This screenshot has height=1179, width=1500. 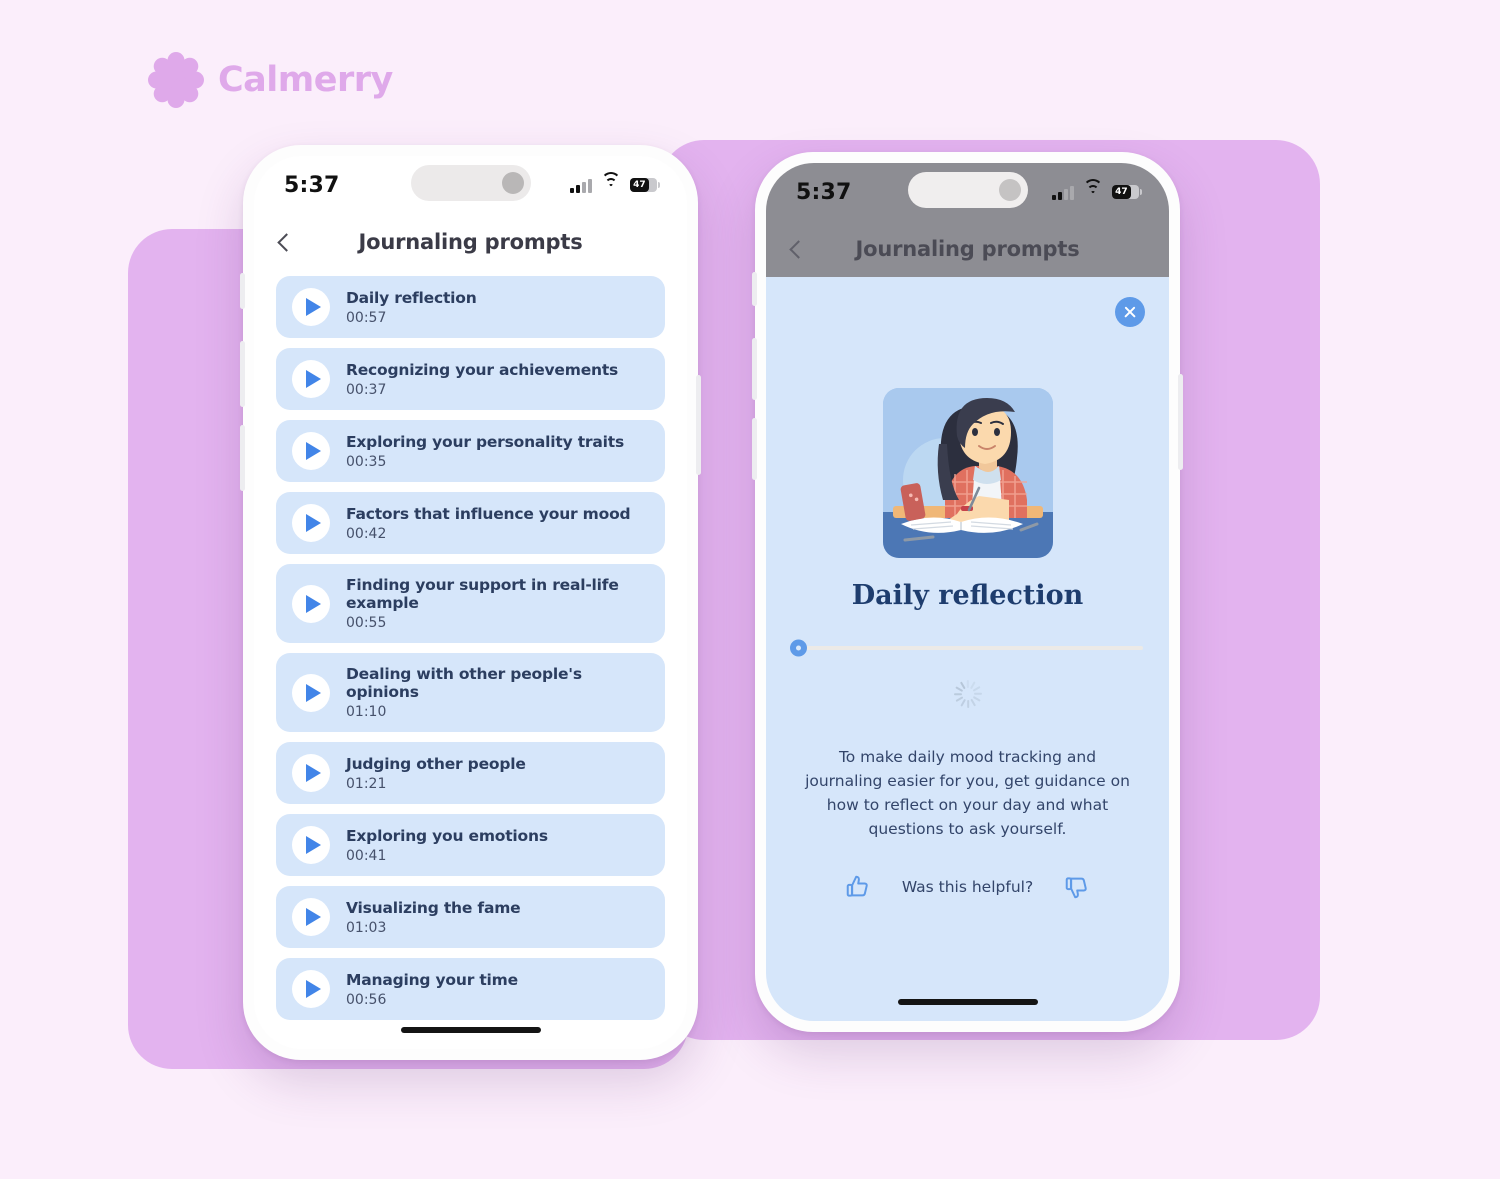 What do you see at coordinates (366, 389) in the screenshot?
I see `prompt-duration: 00:37` at bounding box center [366, 389].